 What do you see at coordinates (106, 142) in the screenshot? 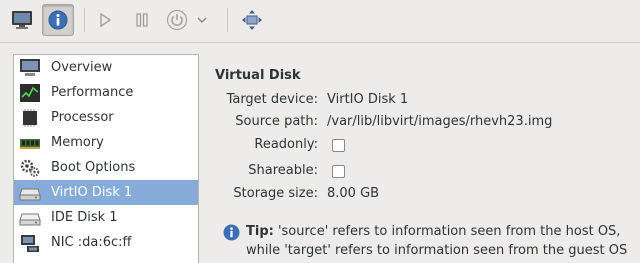
I see `sidebar-item-memory: Memory` at bounding box center [106, 142].